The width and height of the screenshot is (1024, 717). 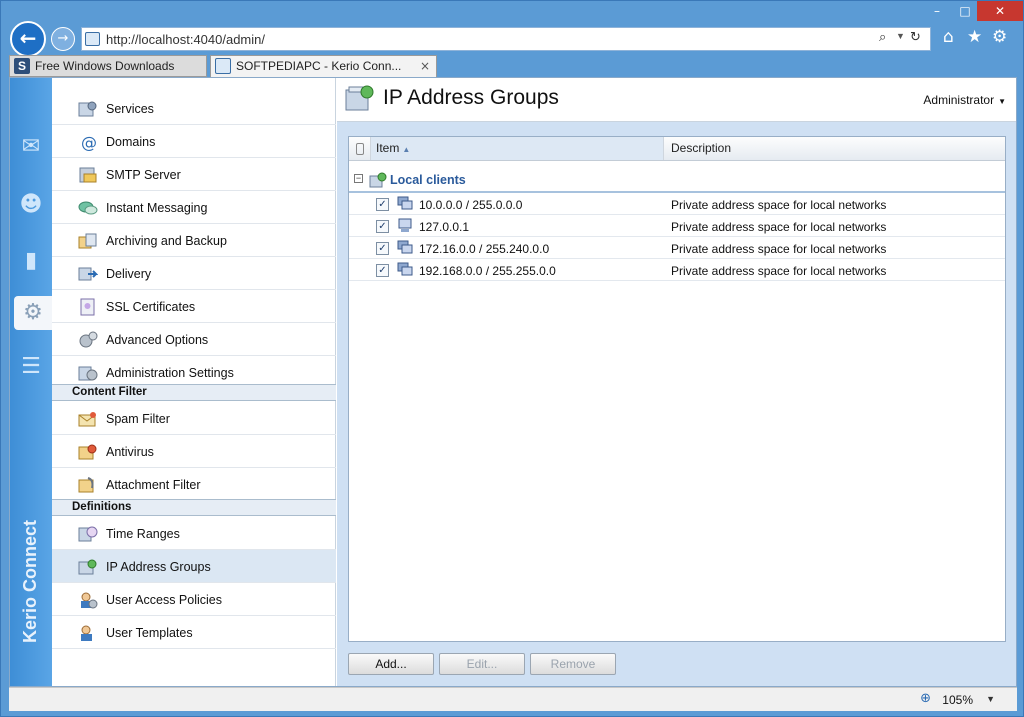 What do you see at coordinates (87, 241) in the screenshot?
I see `archive-icon` at bounding box center [87, 241].